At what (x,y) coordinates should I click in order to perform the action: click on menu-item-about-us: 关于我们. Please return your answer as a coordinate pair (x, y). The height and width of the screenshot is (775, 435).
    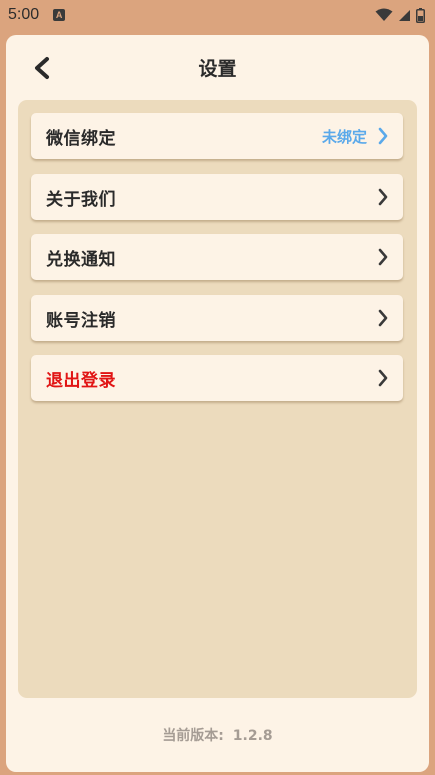
    Looking at the image, I should click on (217, 197).